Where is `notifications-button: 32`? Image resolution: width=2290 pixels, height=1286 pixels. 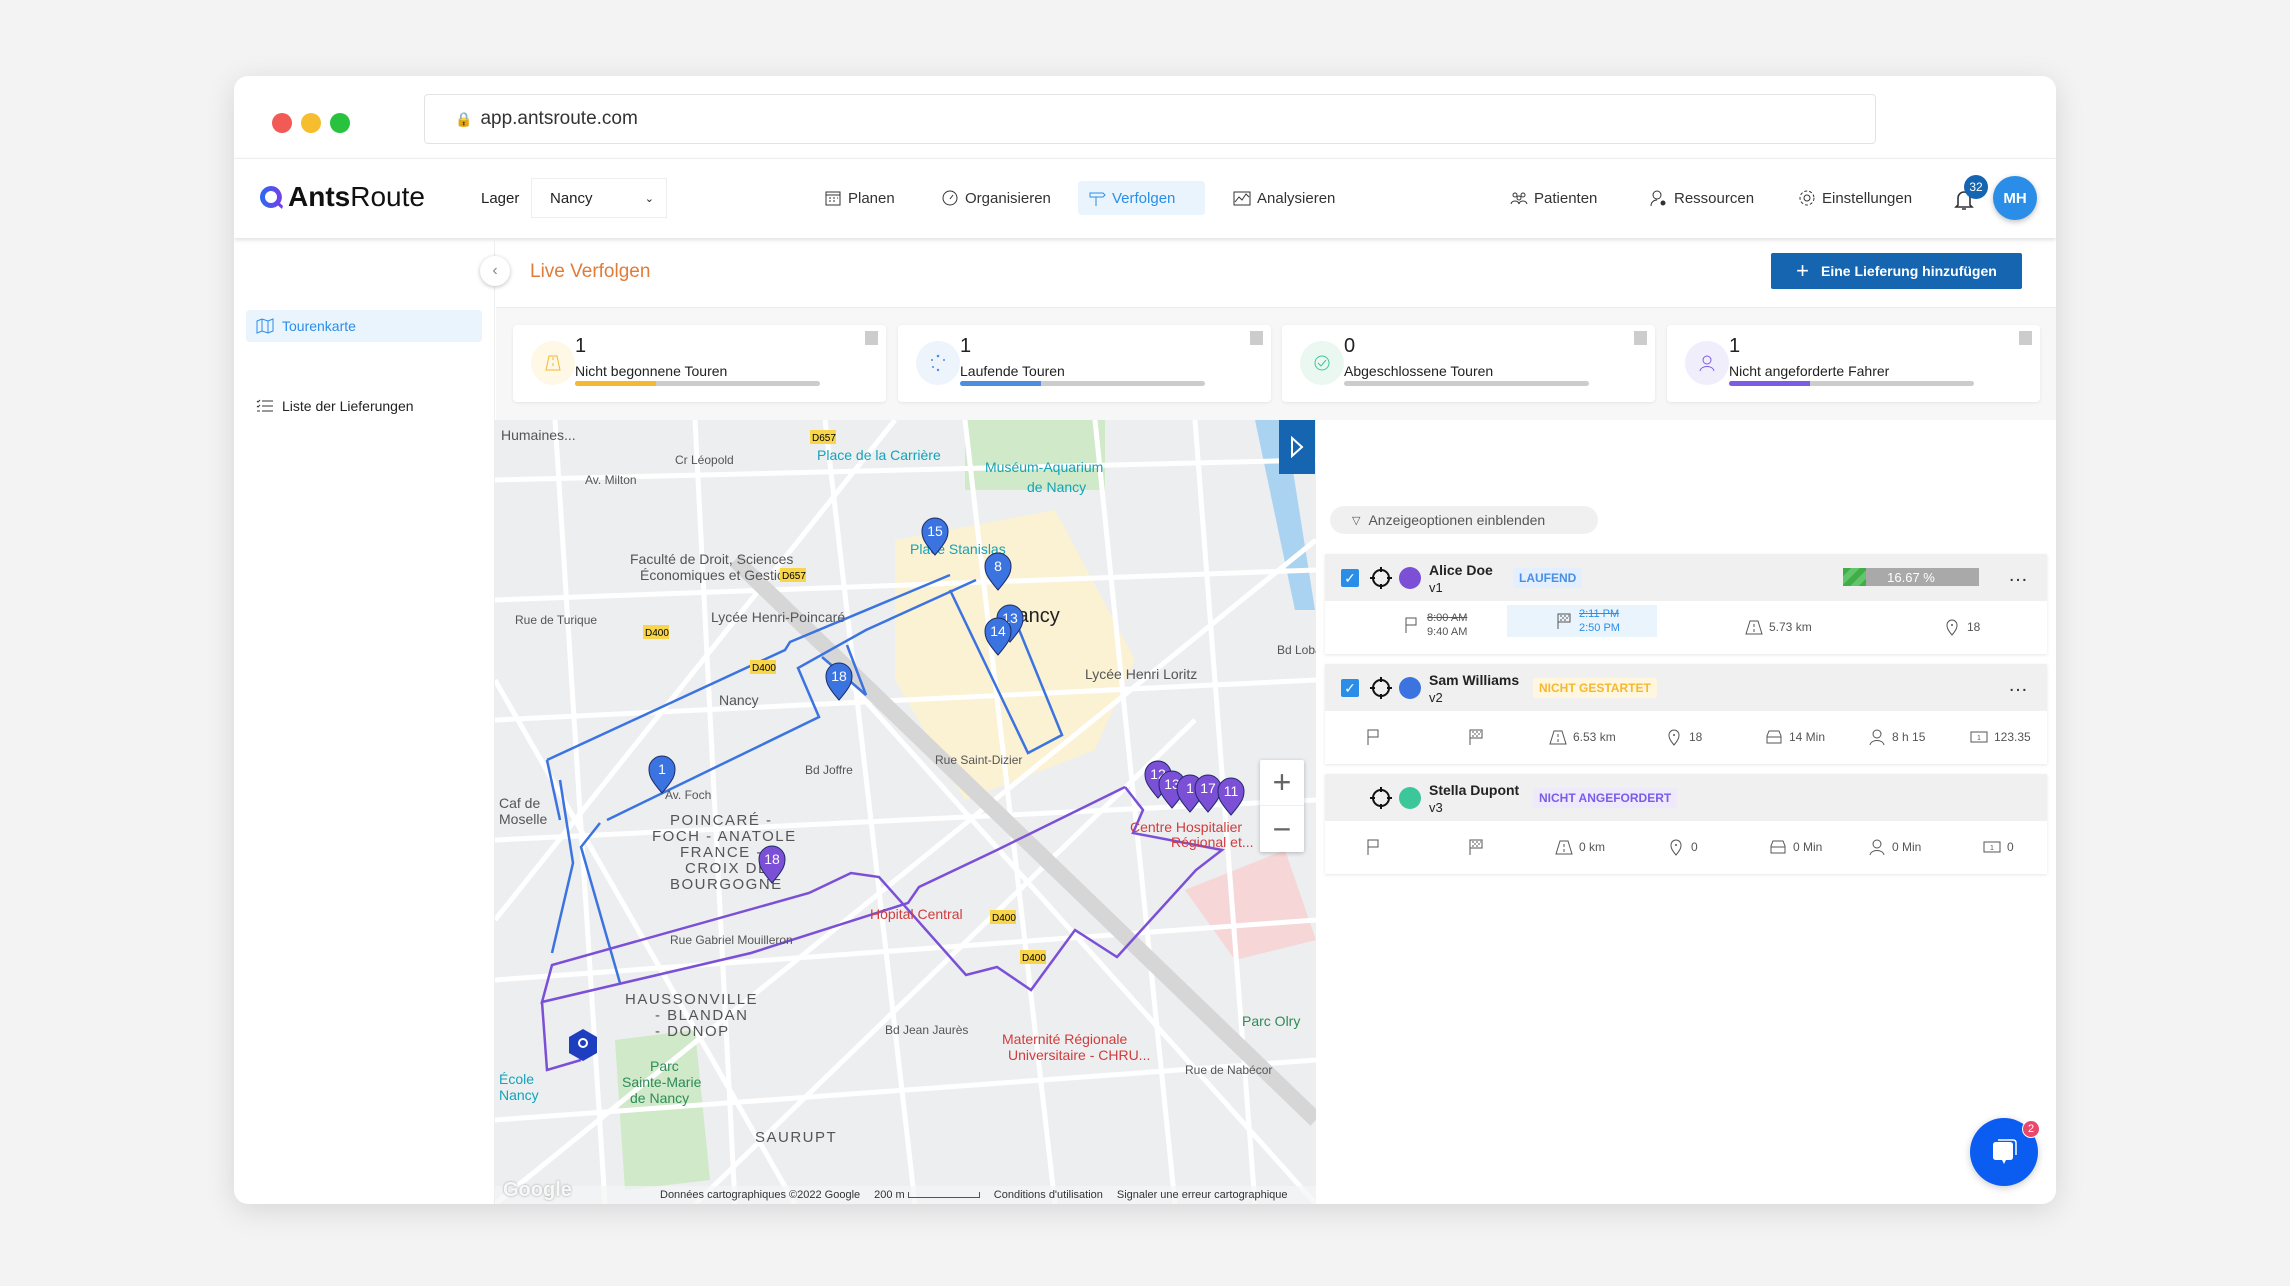
notifications-button: 32 is located at coordinates (1971, 194).